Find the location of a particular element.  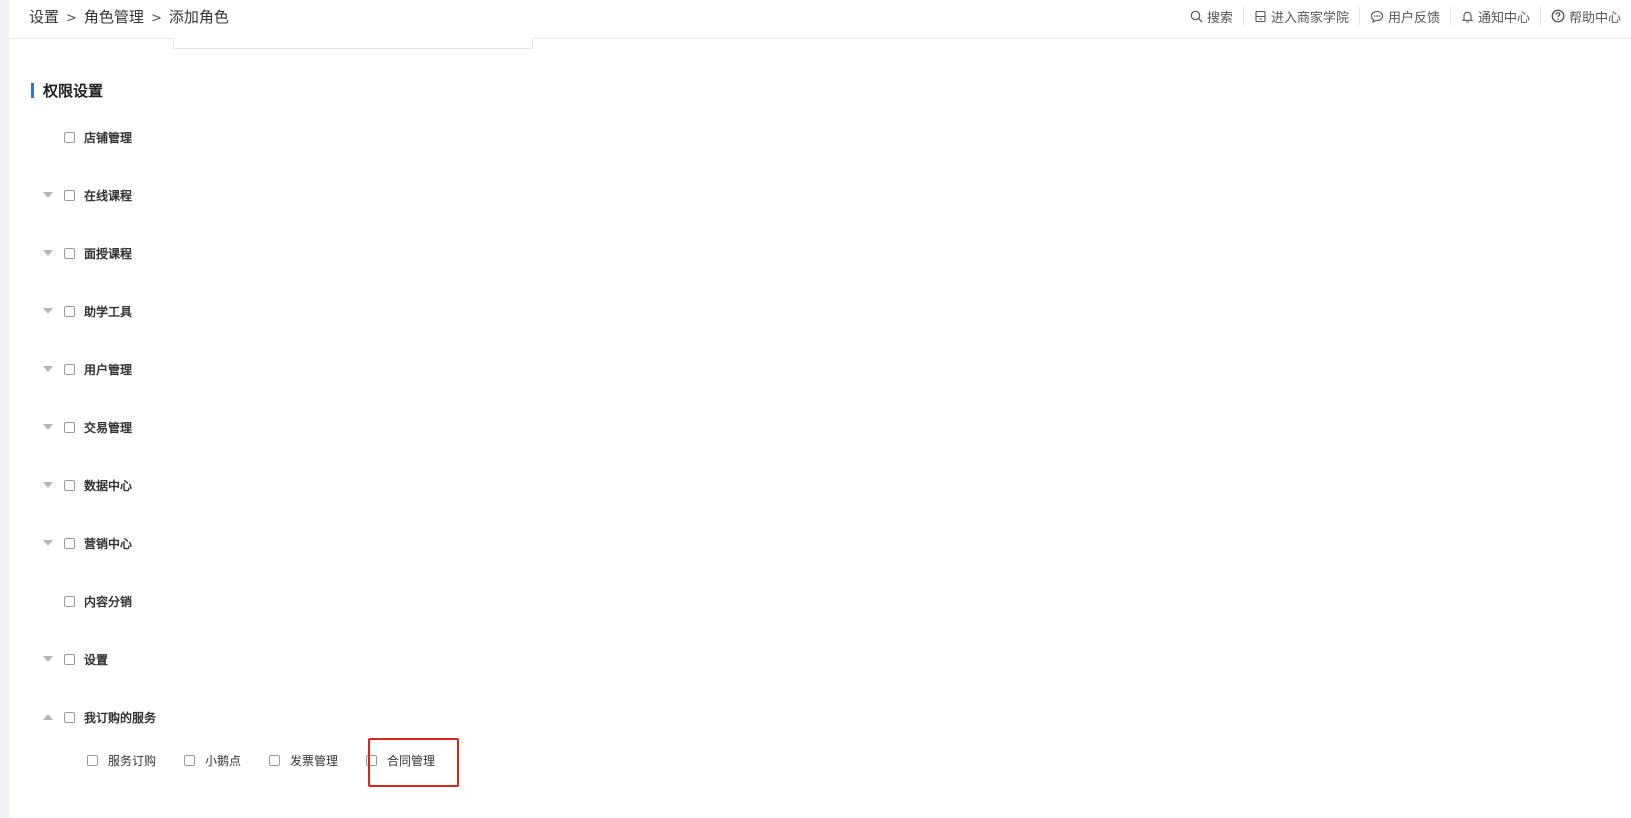

left-edge-strip is located at coordinates (4, 409).